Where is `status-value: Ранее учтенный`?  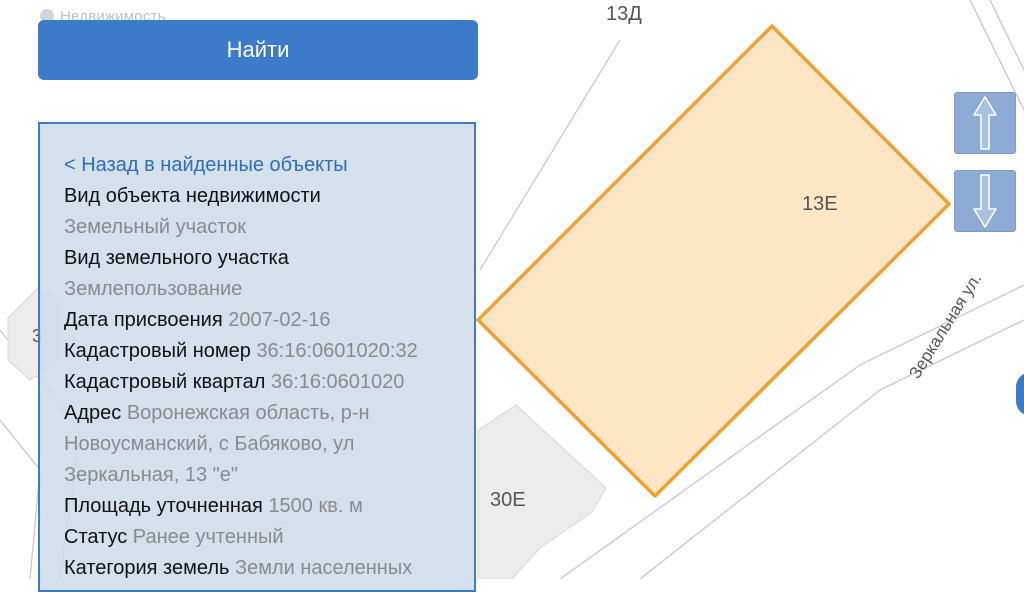
status-value: Ранее учтенный is located at coordinates (208, 537).